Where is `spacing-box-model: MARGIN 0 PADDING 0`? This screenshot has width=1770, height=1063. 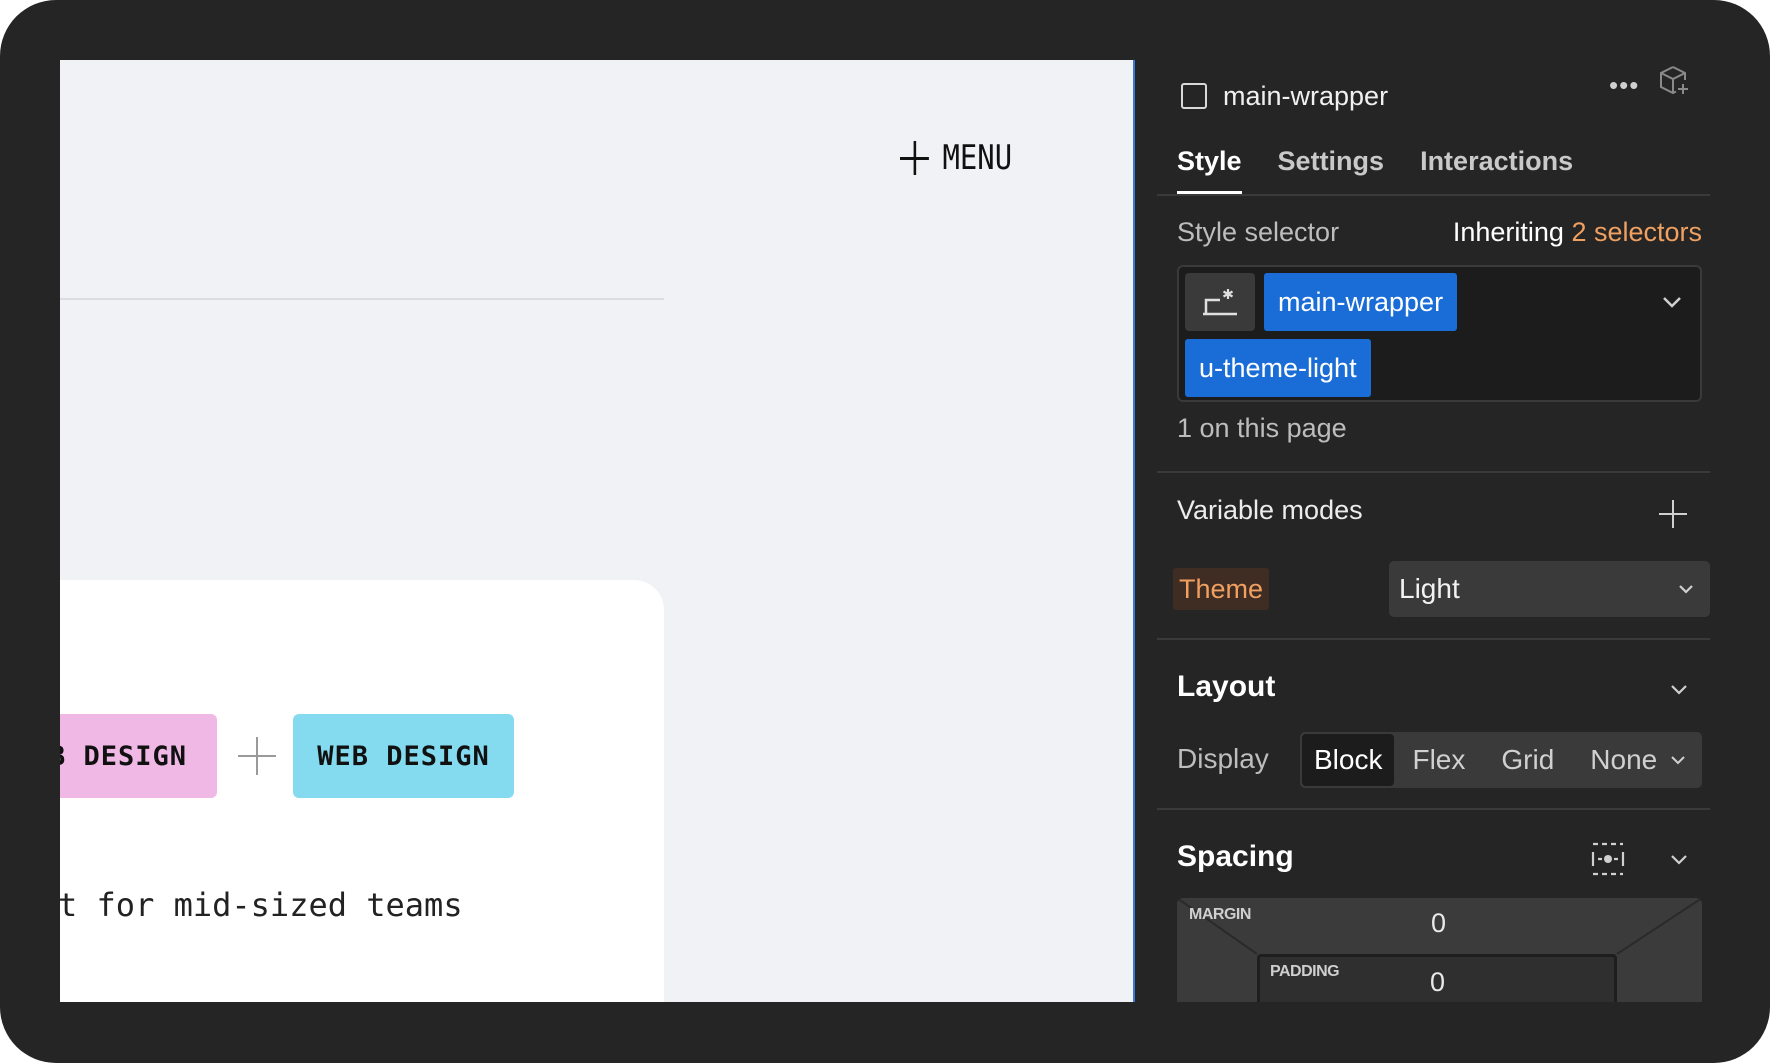
spacing-box-model: MARGIN 0 PADDING 0 is located at coordinates (1439, 950).